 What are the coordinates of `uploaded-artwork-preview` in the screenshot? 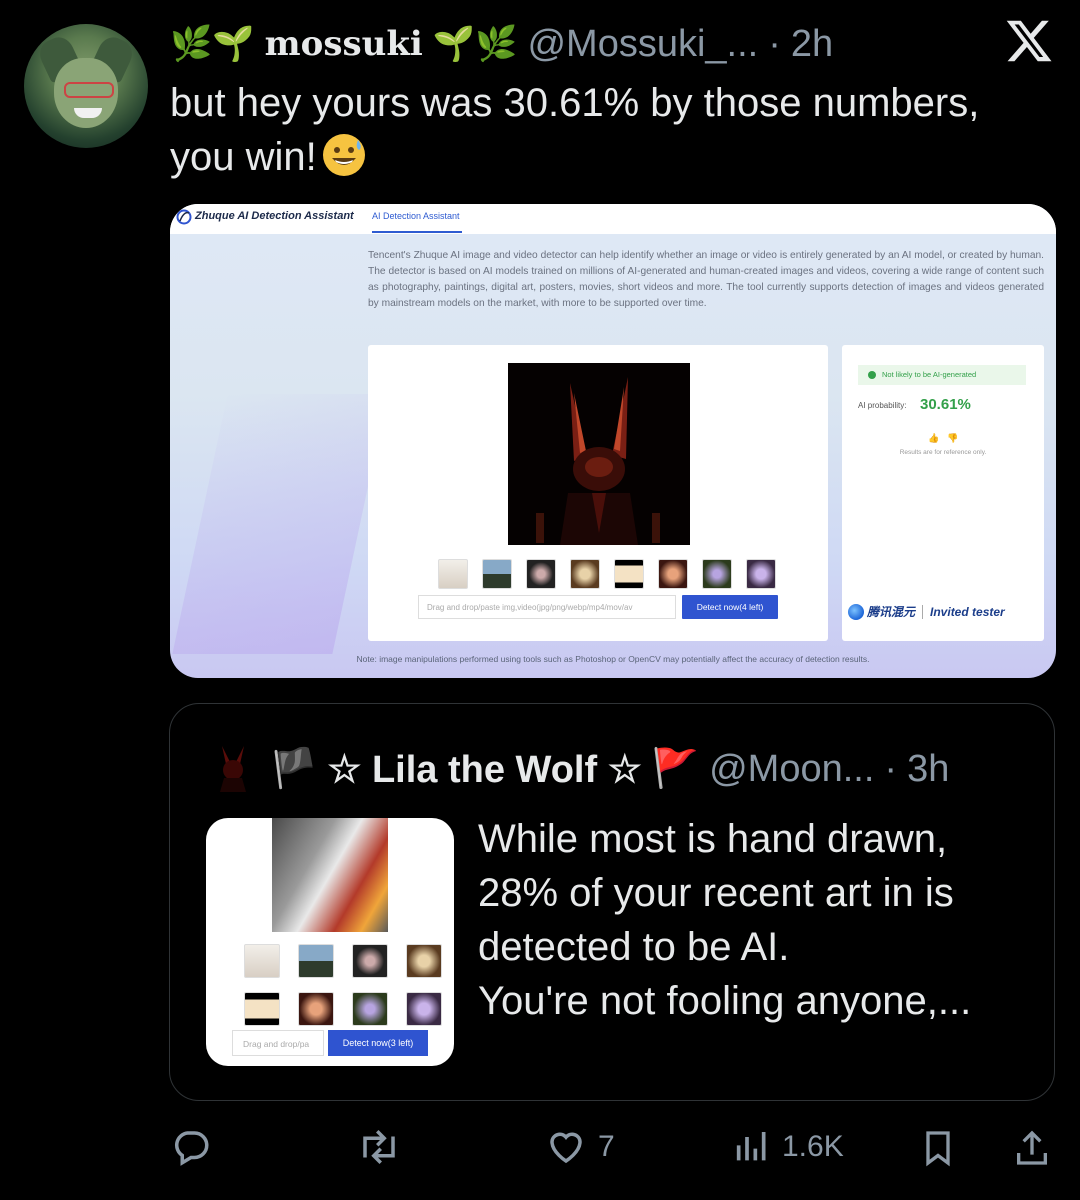 It's located at (599, 454).